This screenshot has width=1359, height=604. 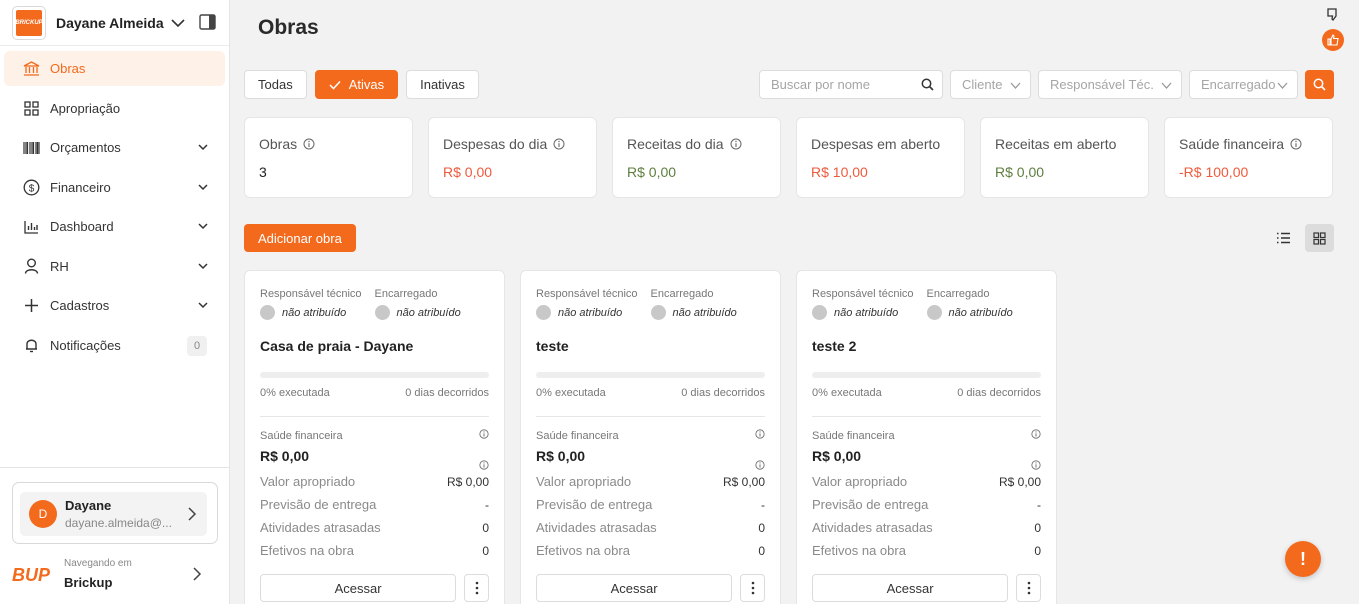 What do you see at coordinates (428, 312) in the screenshot?
I see `encarregado-value: não atribuído` at bounding box center [428, 312].